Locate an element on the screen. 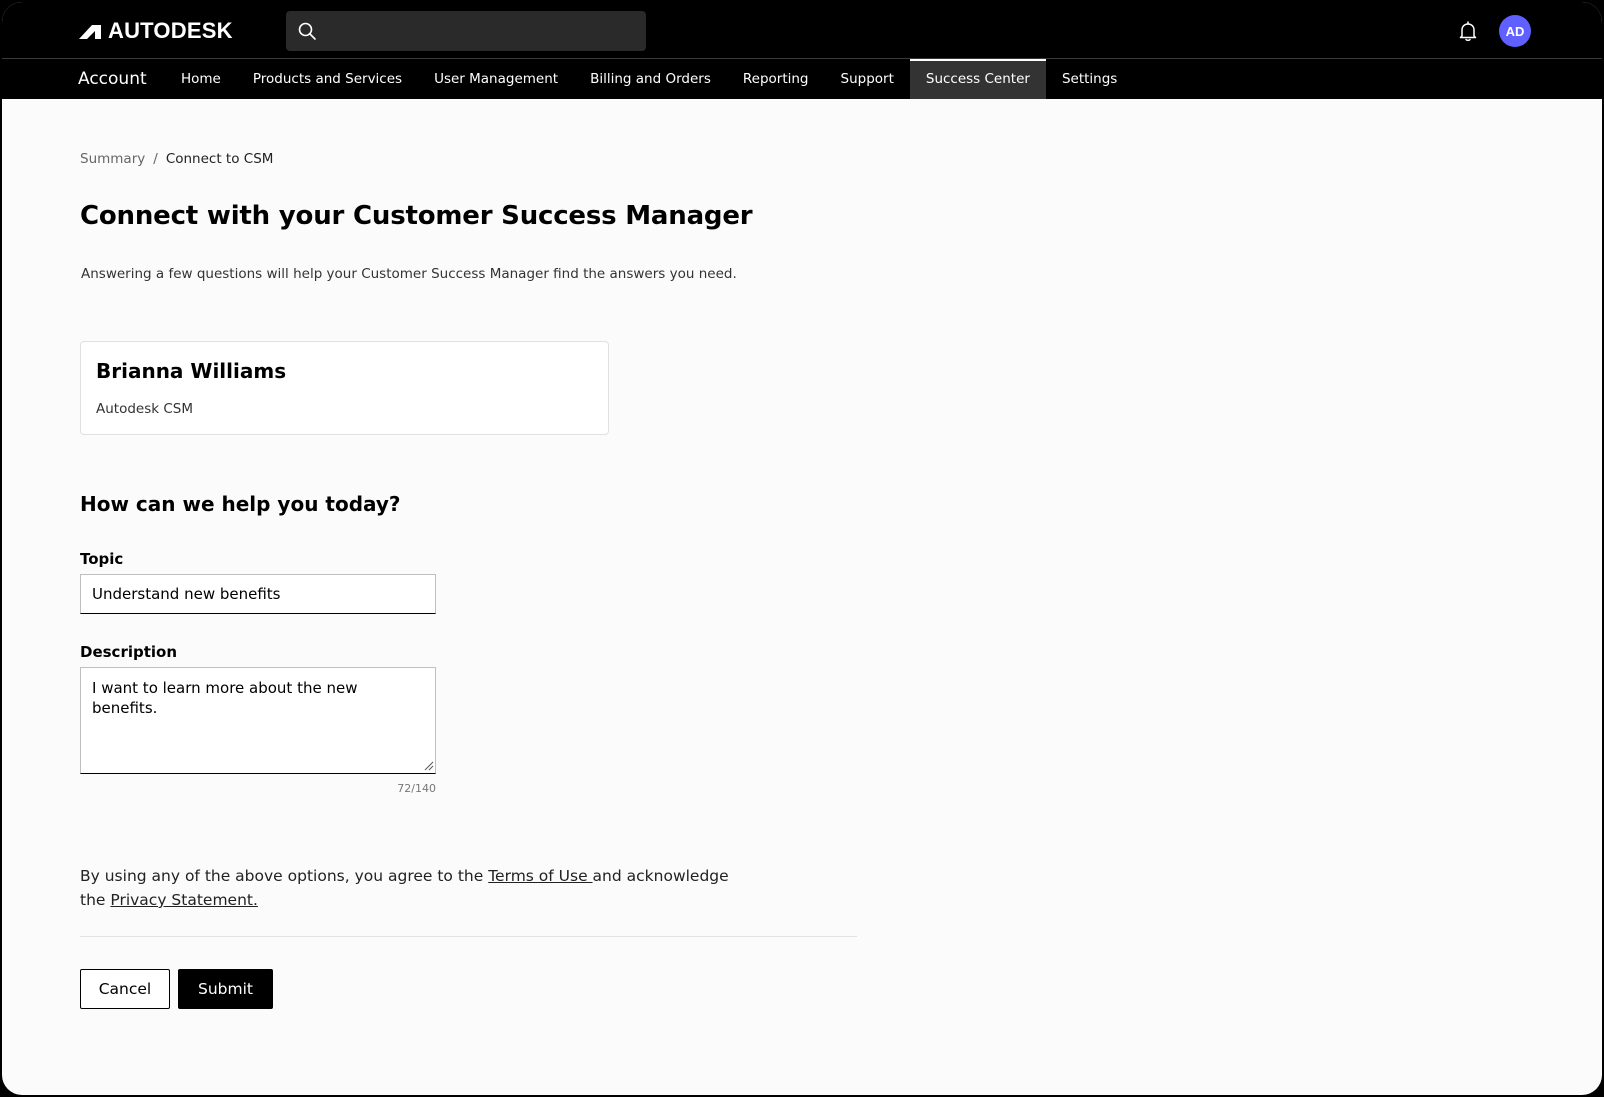 The width and height of the screenshot is (1604, 1097). nav-item-billing-and-orders: Billing and Orders is located at coordinates (650, 79).